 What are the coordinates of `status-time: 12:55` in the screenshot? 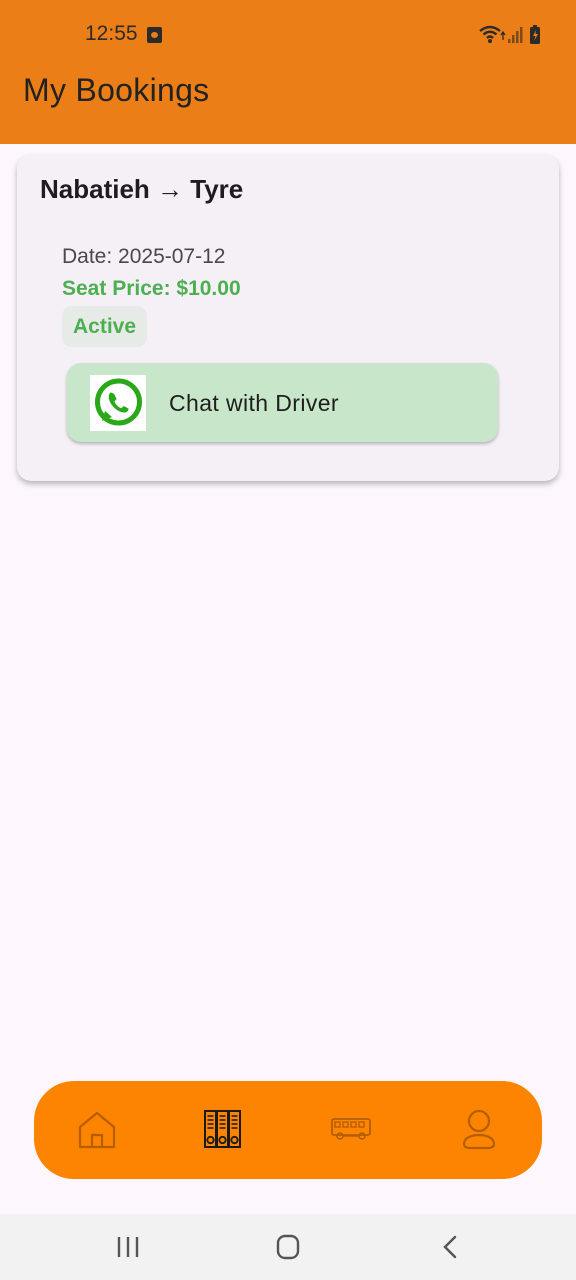 It's located at (111, 33).